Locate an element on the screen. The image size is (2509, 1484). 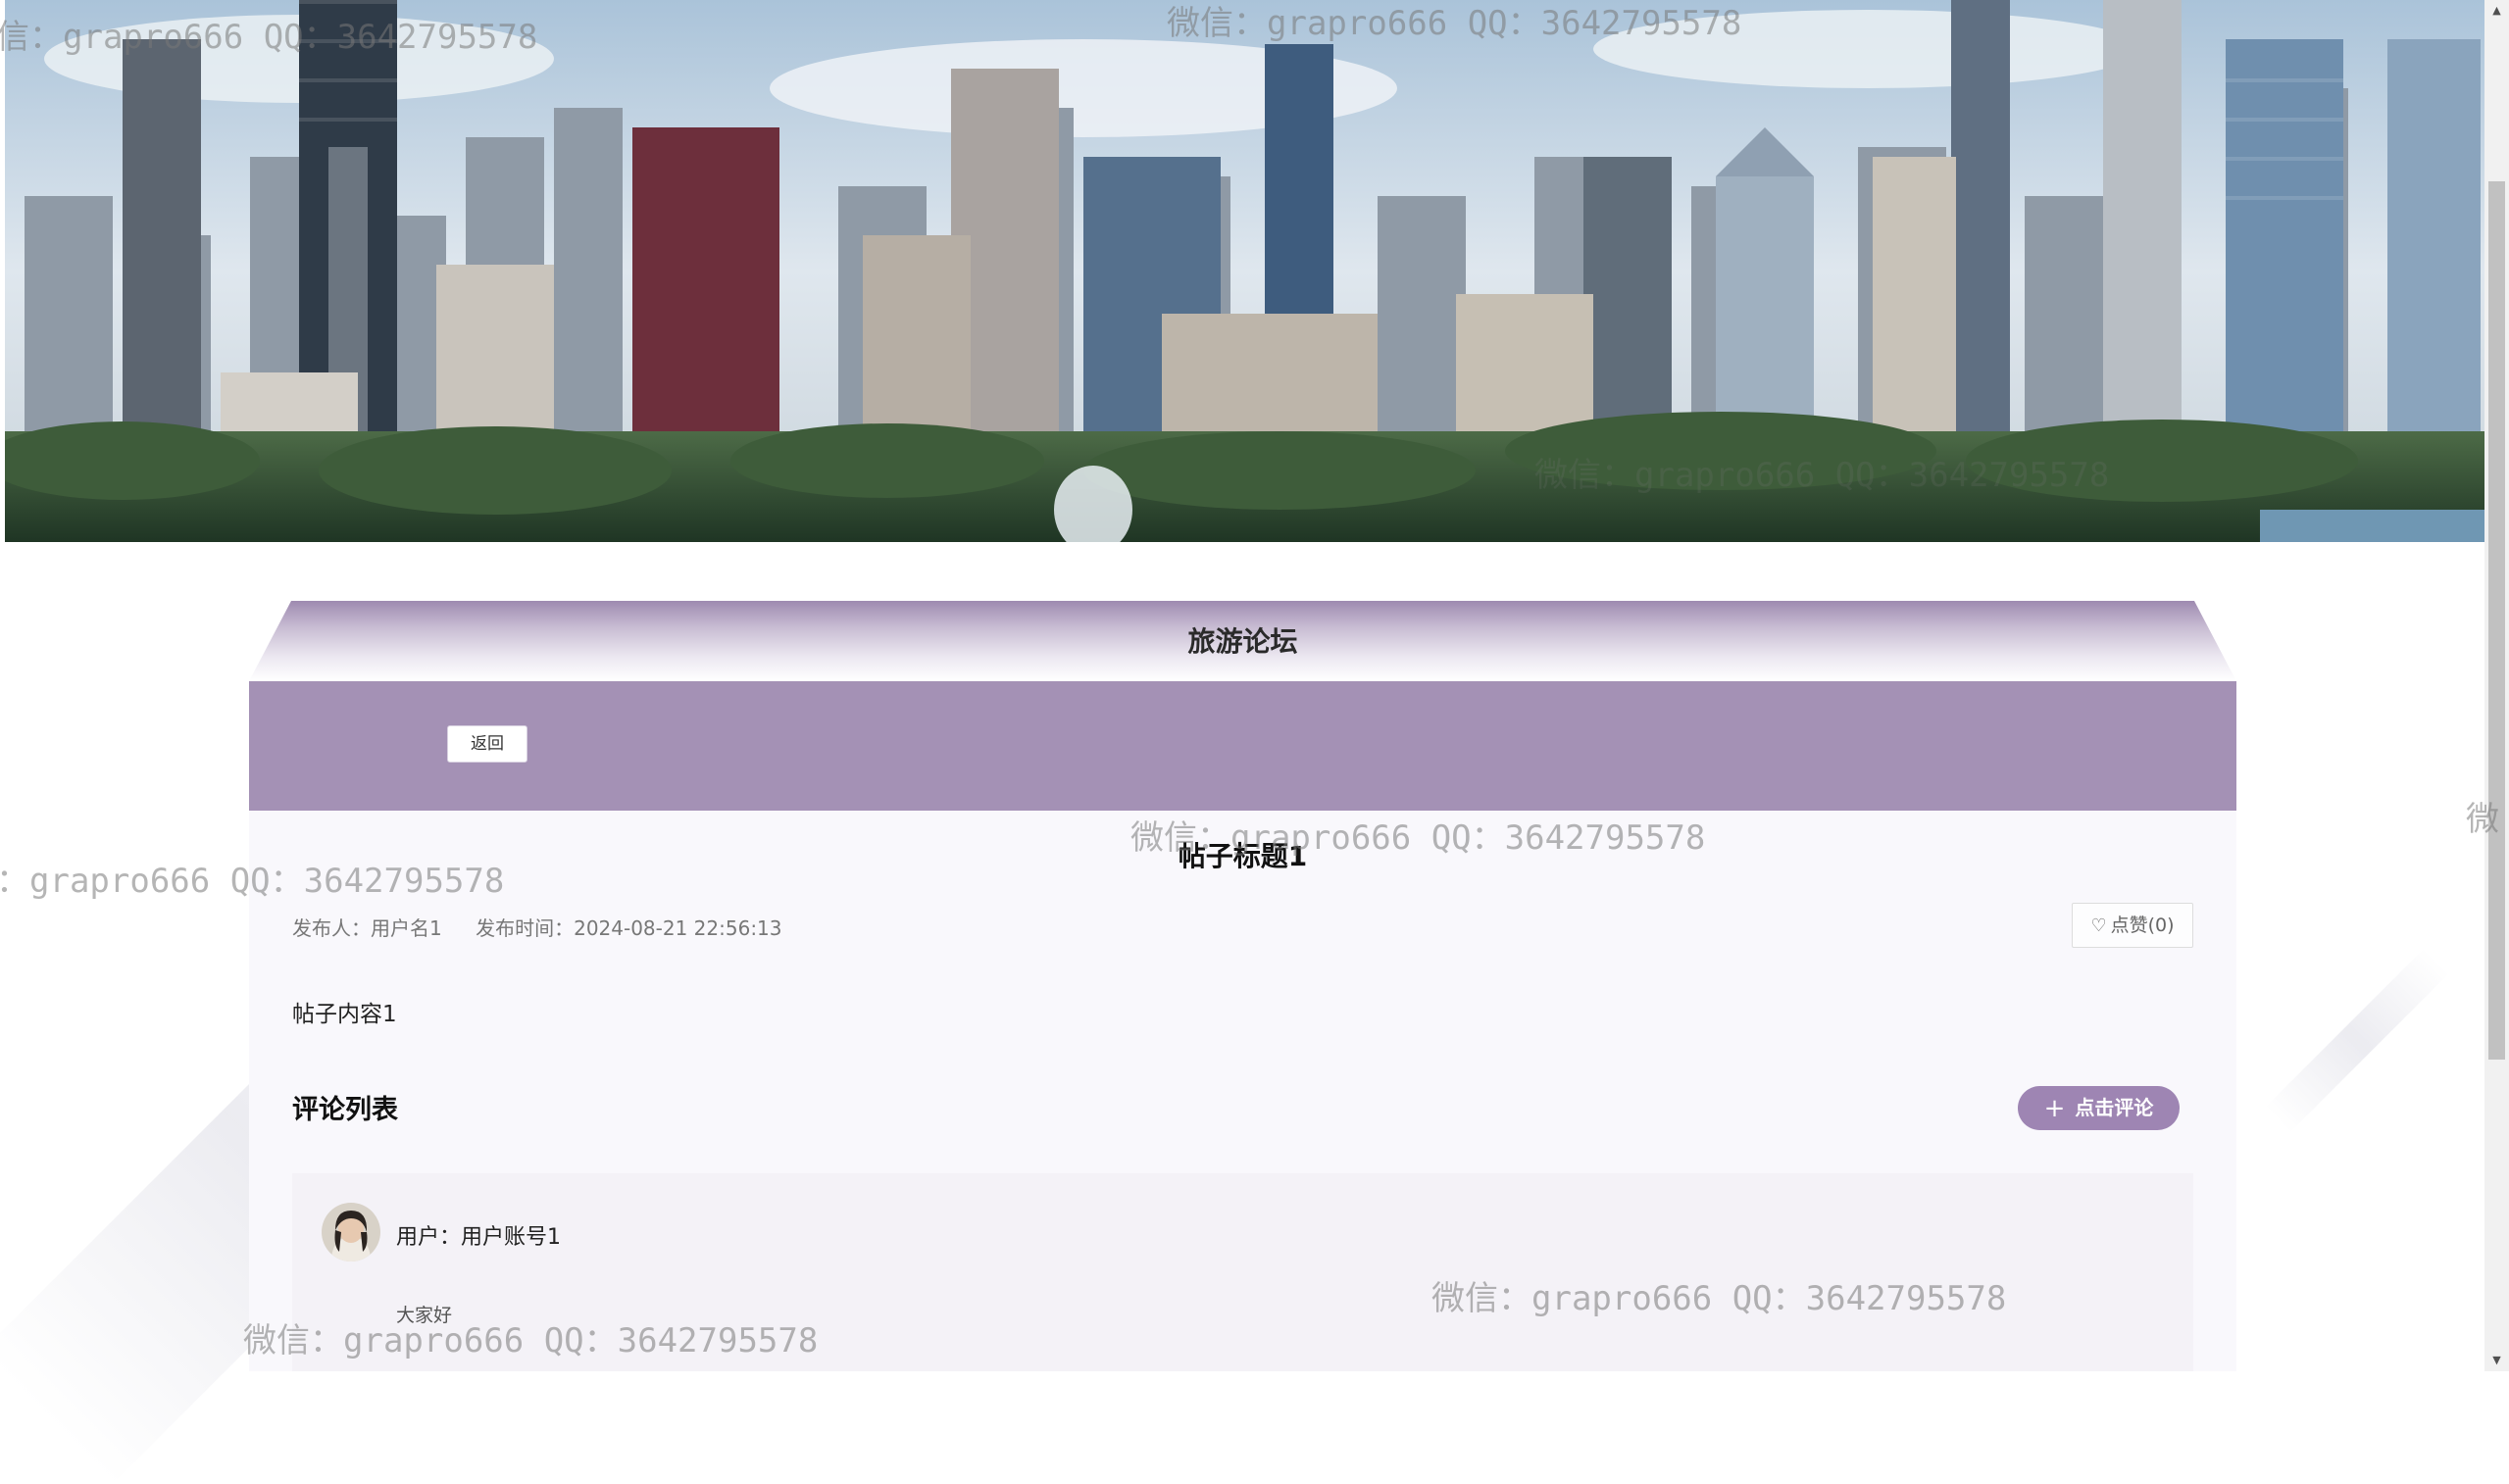
scroll-down-arrow-icon: ▼ is located at coordinates (2496, 1360).